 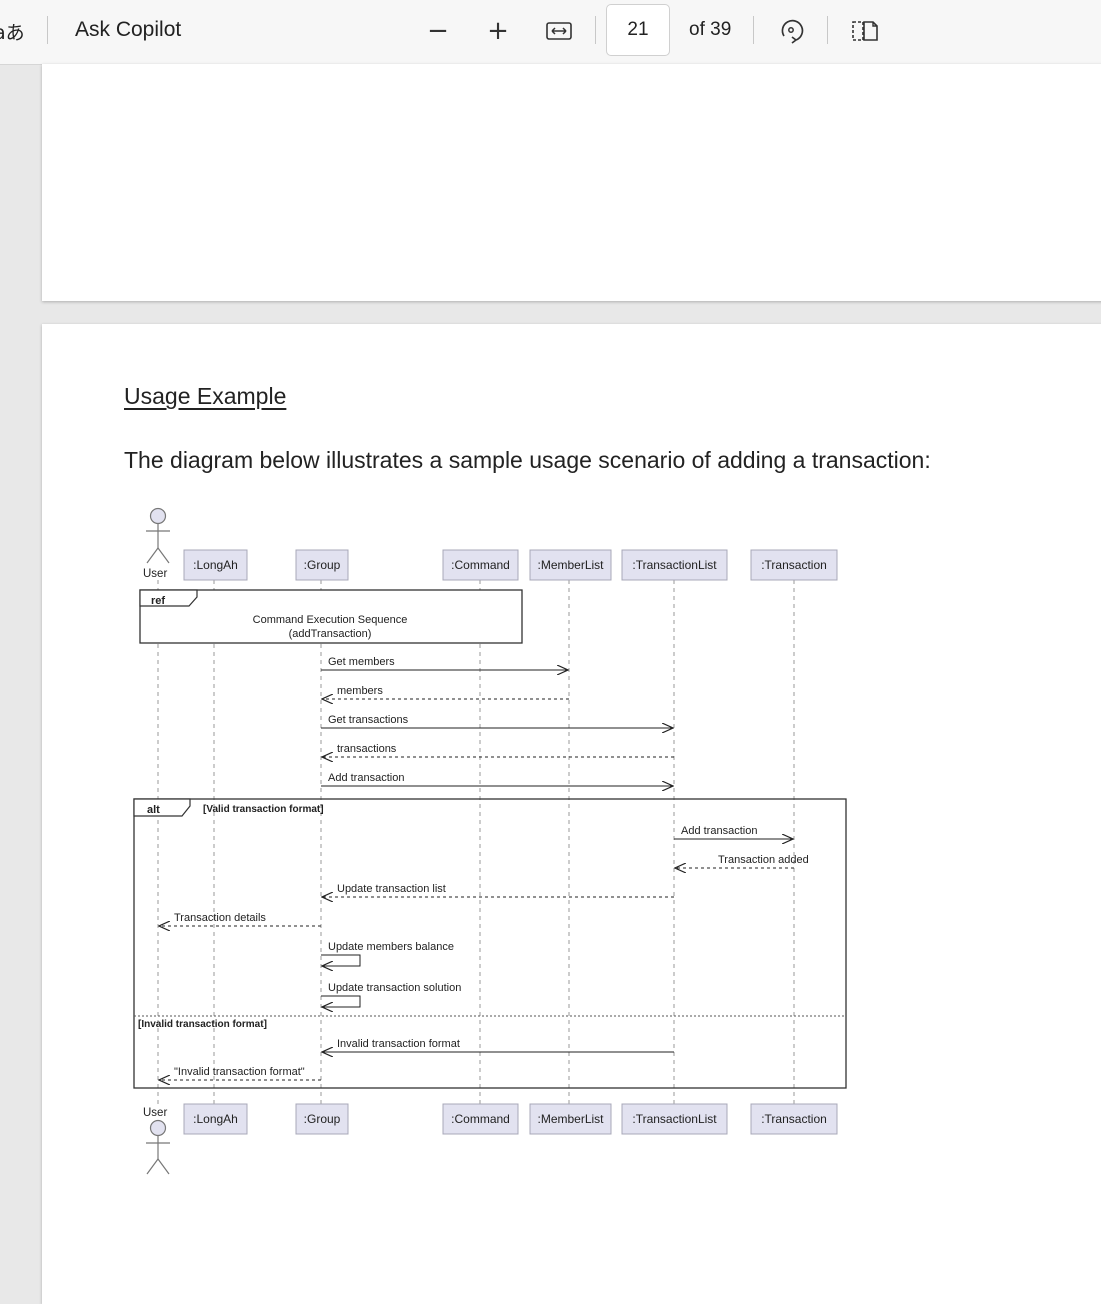 What do you see at coordinates (263, 809) in the screenshot?
I see `alt-guard: [Valid transaction format]` at bounding box center [263, 809].